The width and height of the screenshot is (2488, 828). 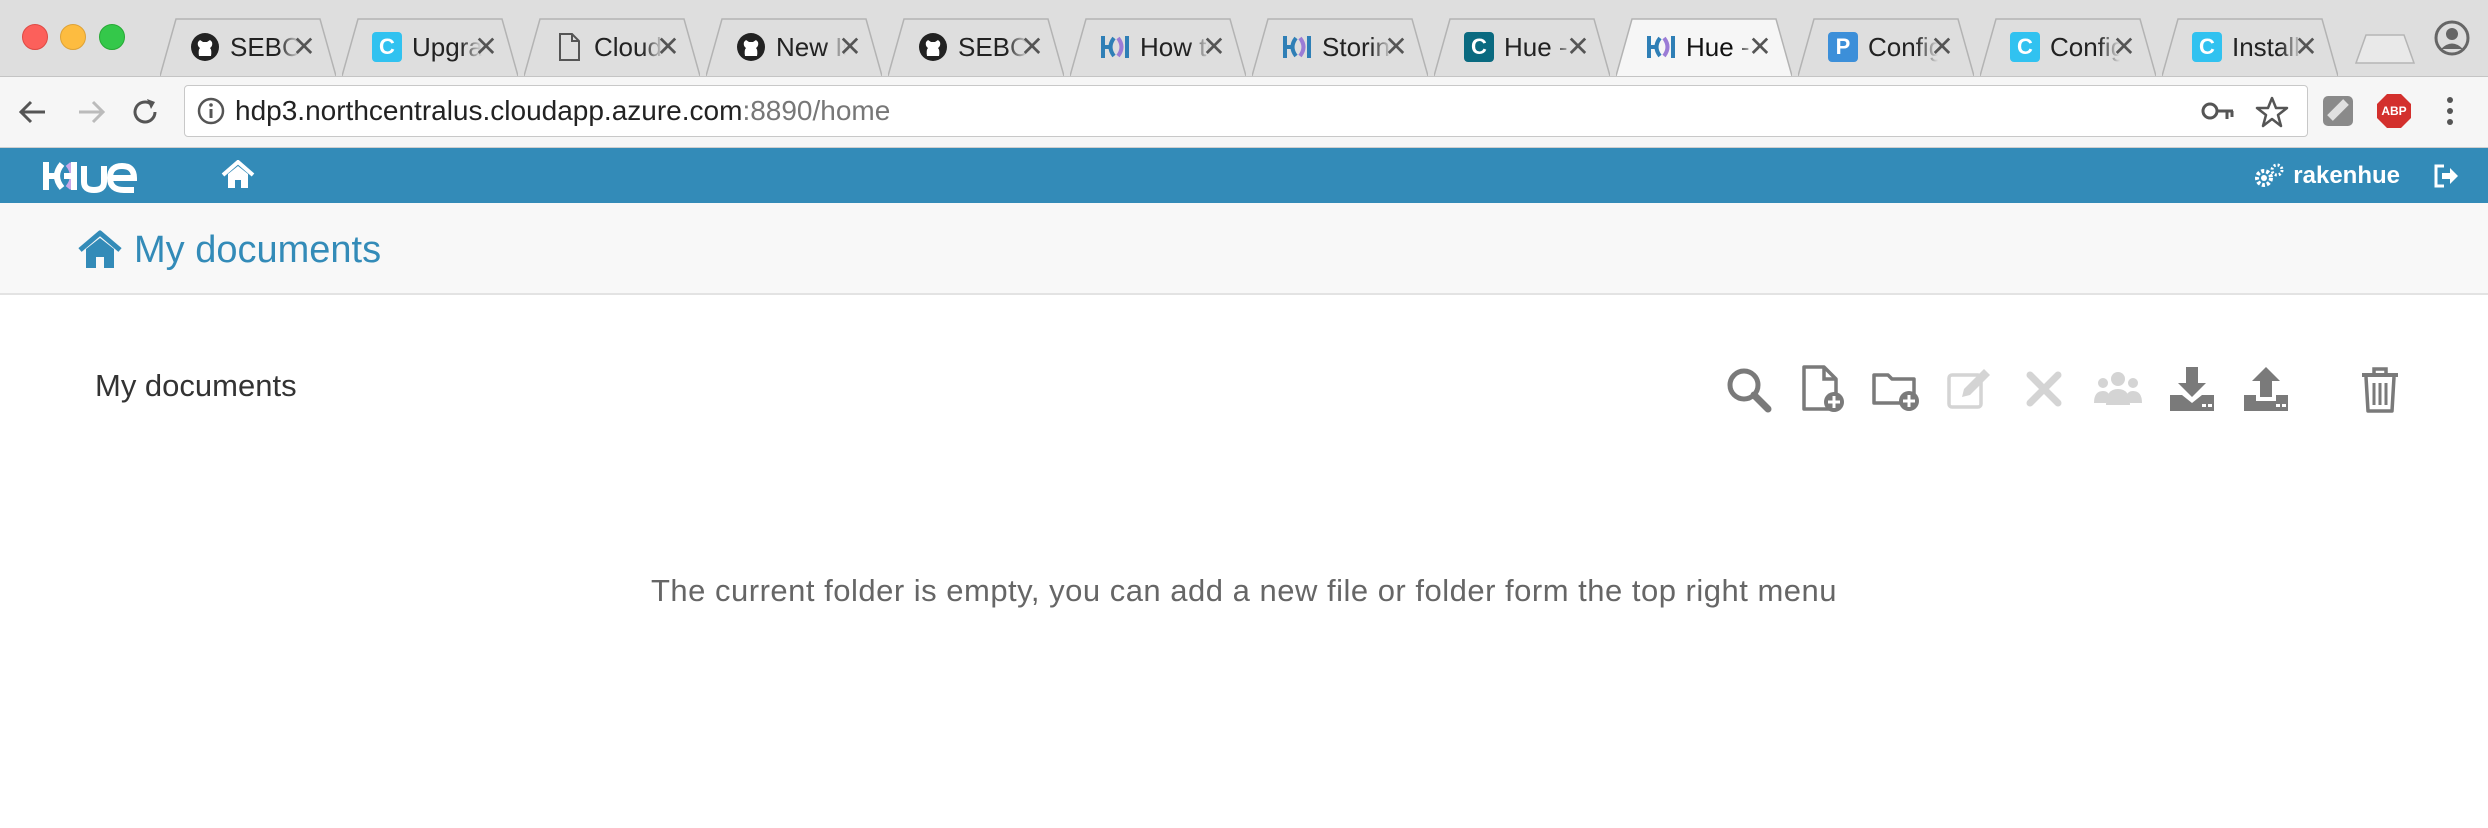 What do you see at coordinates (211, 111) in the screenshot?
I see `info-icon` at bounding box center [211, 111].